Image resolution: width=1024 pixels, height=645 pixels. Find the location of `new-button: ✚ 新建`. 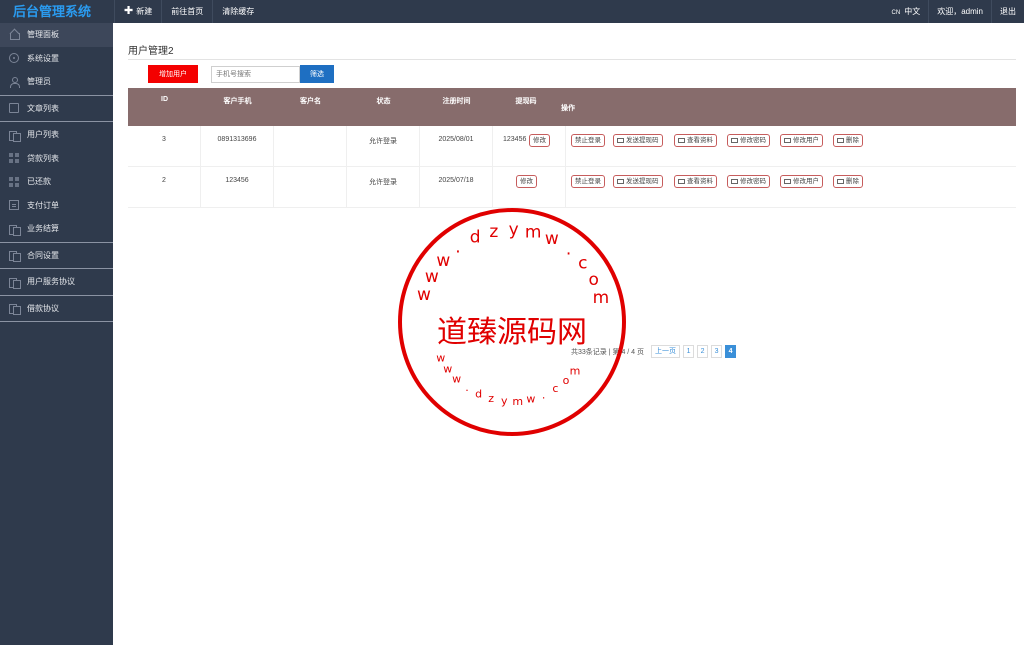

new-button: ✚ 新建 is located at coordinates (137, 11).